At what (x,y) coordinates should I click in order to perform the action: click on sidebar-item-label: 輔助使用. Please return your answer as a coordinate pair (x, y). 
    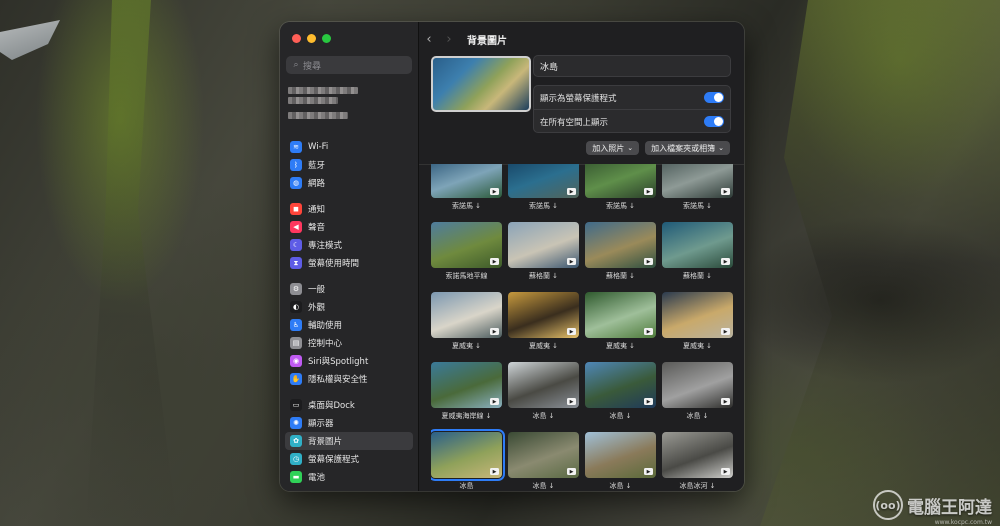
    Looking at the image, I should click on (325, 326).